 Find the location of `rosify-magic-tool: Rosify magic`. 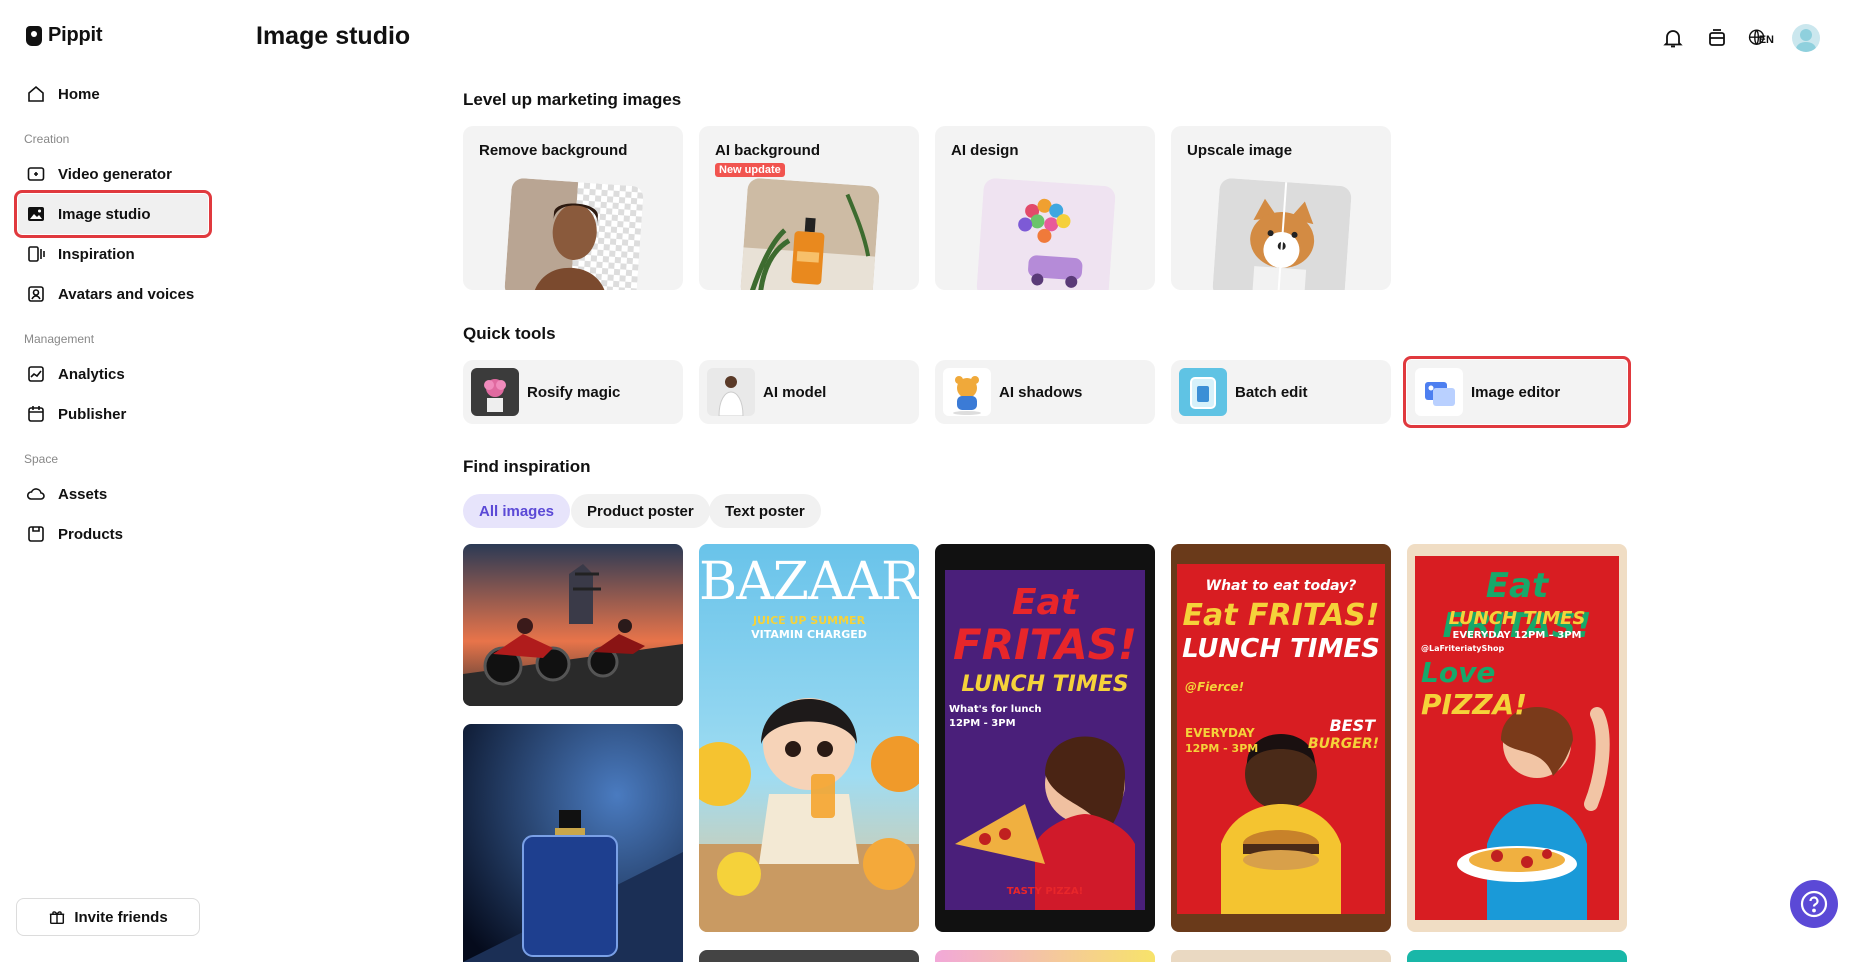

rosify-magic-tool: Rosify magic is located at coordinates (573, 392).